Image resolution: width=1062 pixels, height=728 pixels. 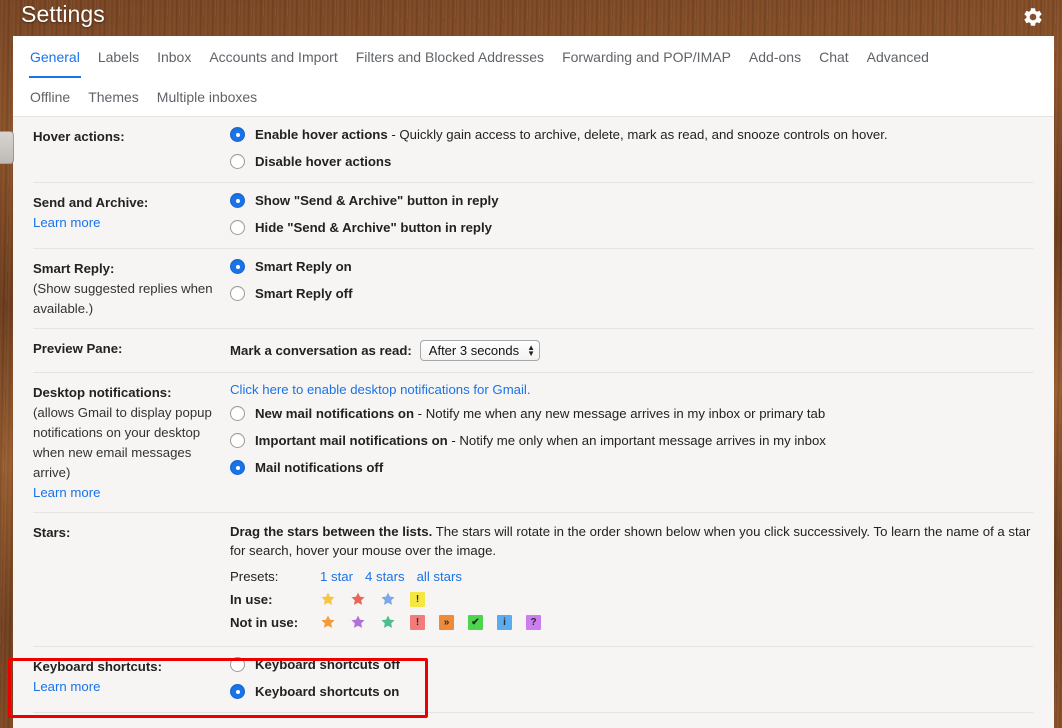 I want to click on stars-in-use-icons: !, so click(x=372, y=599).